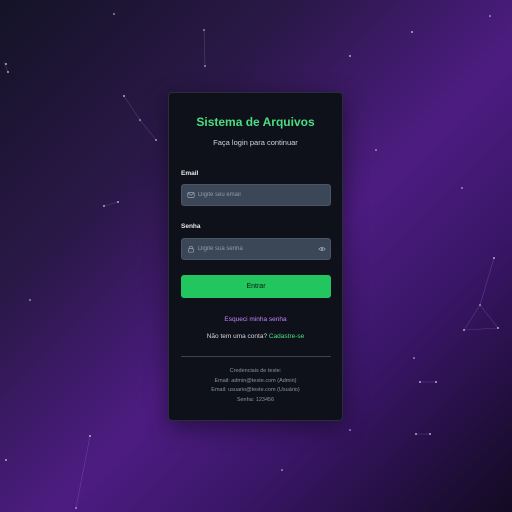 The height and width of the screenshot is (512, 512). I want to click on password-label: Senha, so click(191, 226).